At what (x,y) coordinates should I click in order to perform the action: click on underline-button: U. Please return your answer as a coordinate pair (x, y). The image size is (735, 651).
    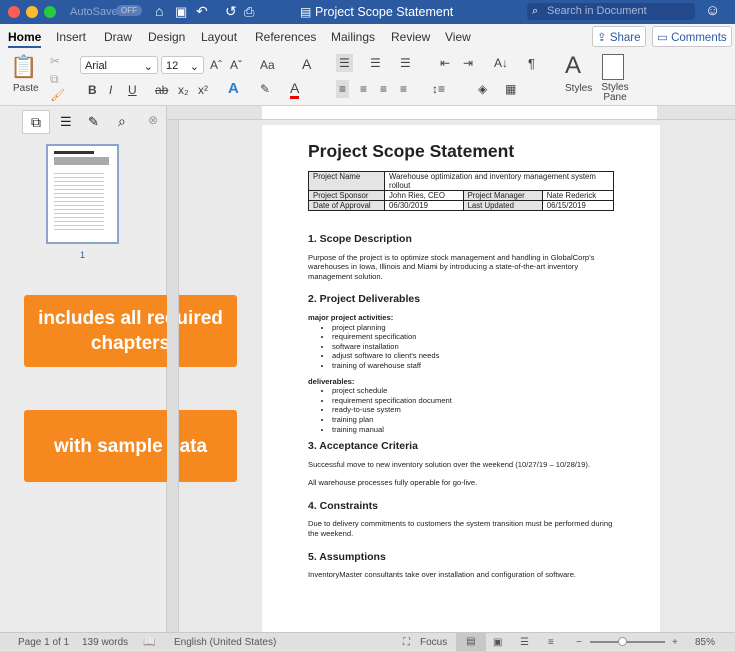
    Looking at the image, I should click on (132, 90).